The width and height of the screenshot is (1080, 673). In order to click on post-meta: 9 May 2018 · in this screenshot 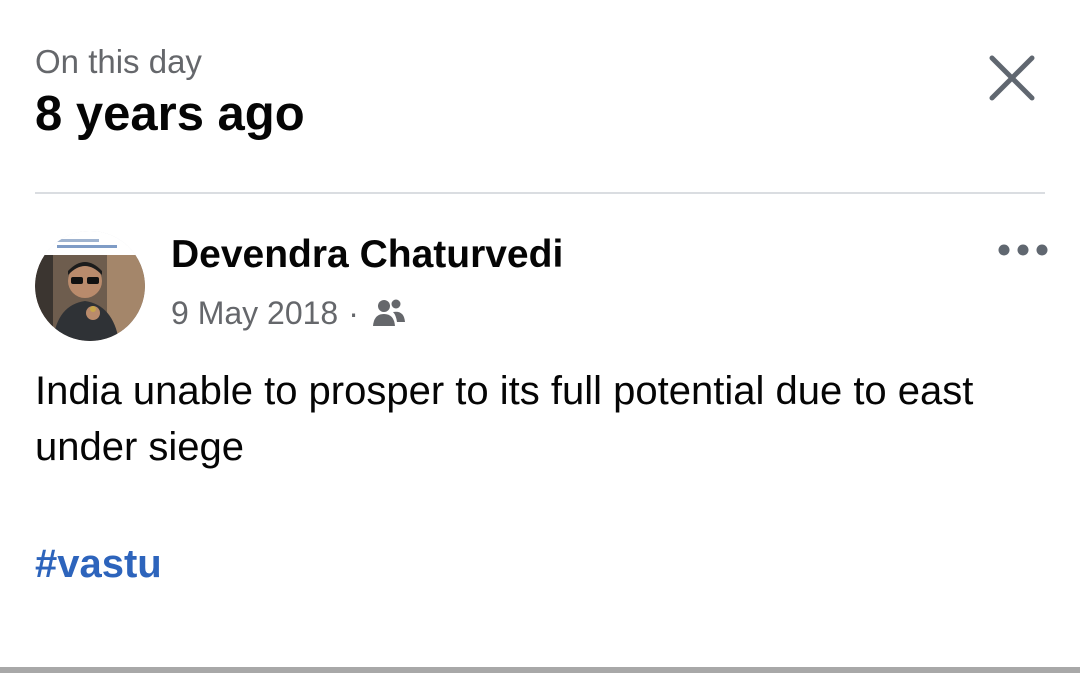, I will do `click(290, 313)`.